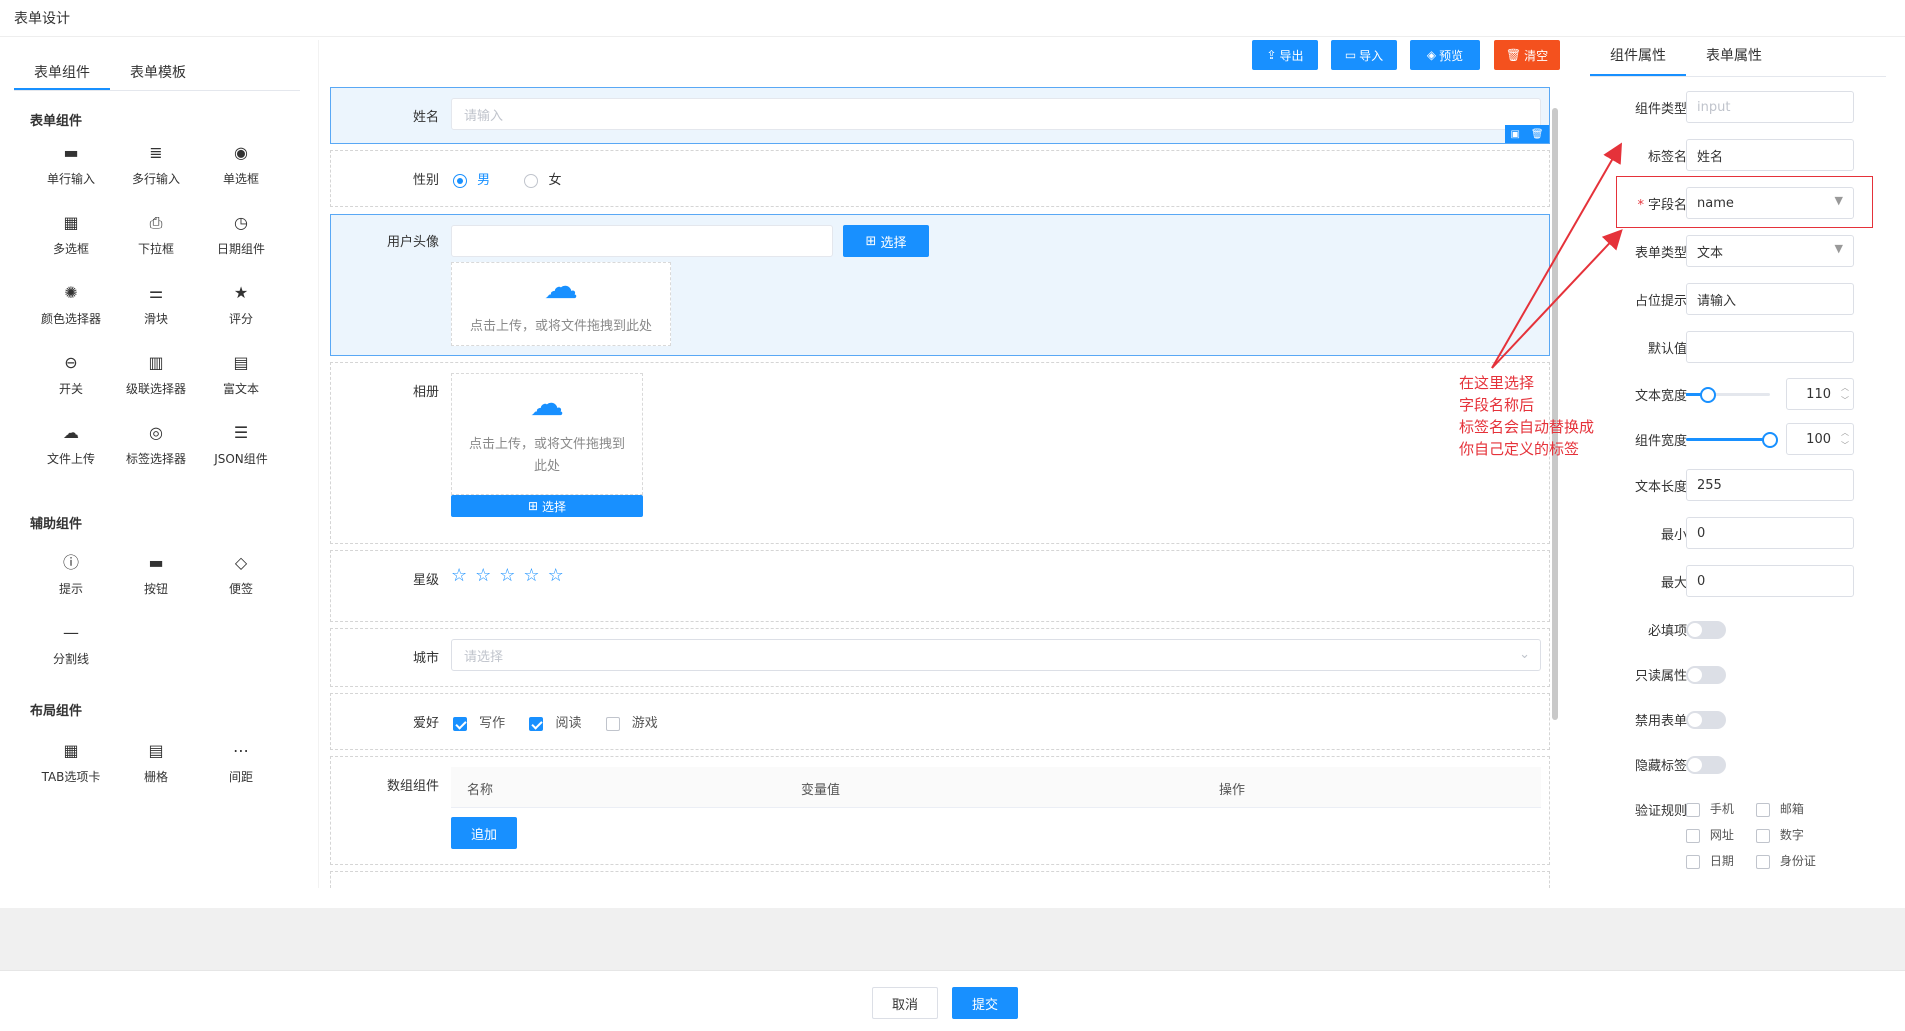  What do you see at coordinates (536, 723) in the screenshot?
I see `checkbox-reading` at bounding box center [536, 723].